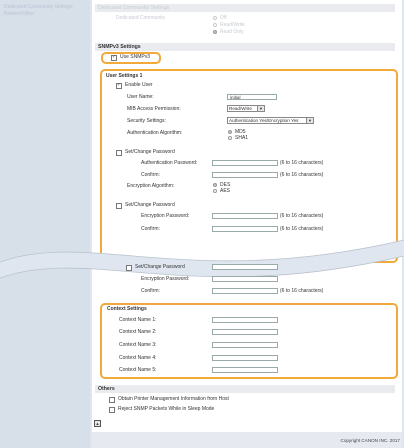  I want to click on enc-password-label: Encryption Password:, so click(165, 216).